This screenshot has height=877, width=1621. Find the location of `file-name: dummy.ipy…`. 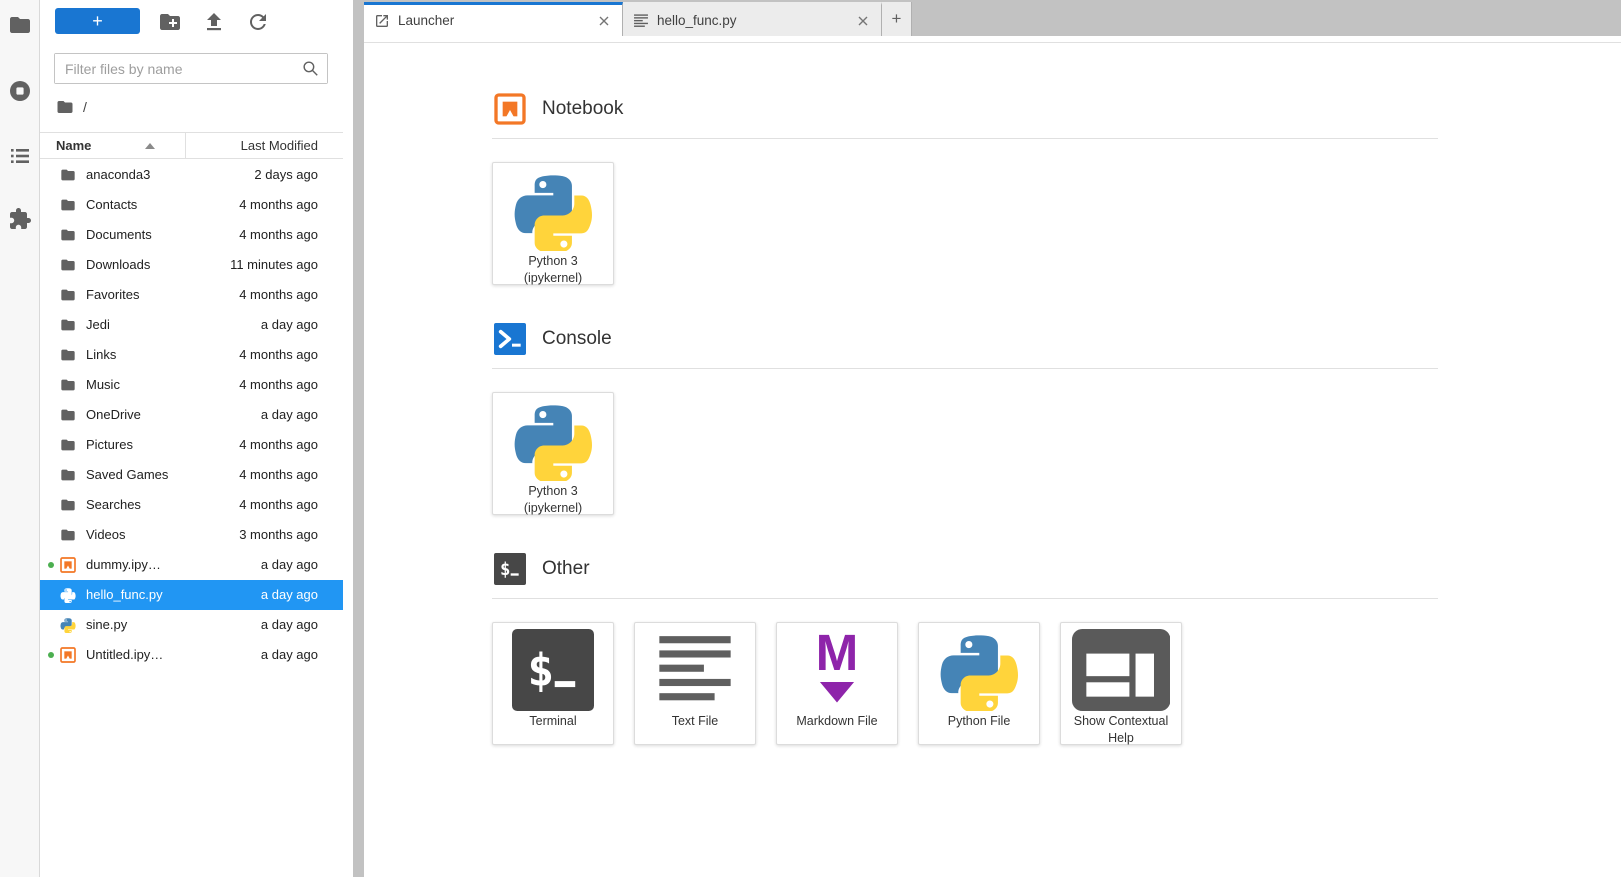

file-name: dummy.ipy… is located at coordinates (123, 564).